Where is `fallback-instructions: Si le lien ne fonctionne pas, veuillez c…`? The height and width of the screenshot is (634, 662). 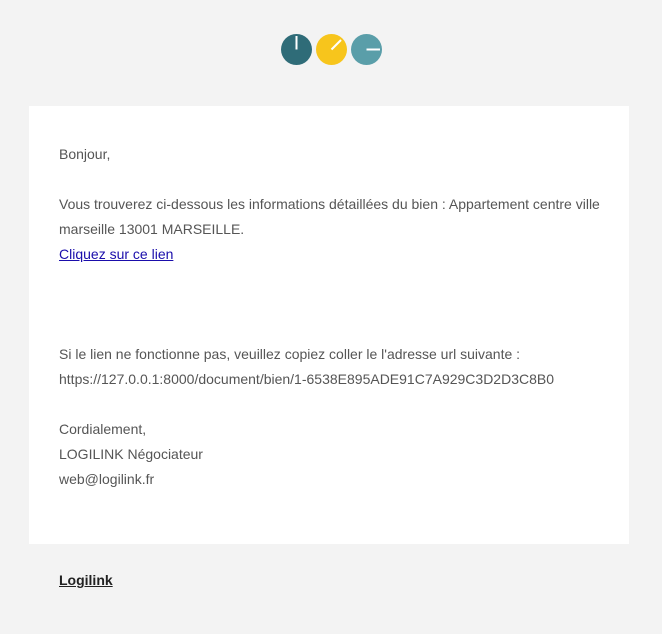 fallback-instructions: Si le lien ne fonctionne pas, veuillez c… is located at coordinates (290, 354).